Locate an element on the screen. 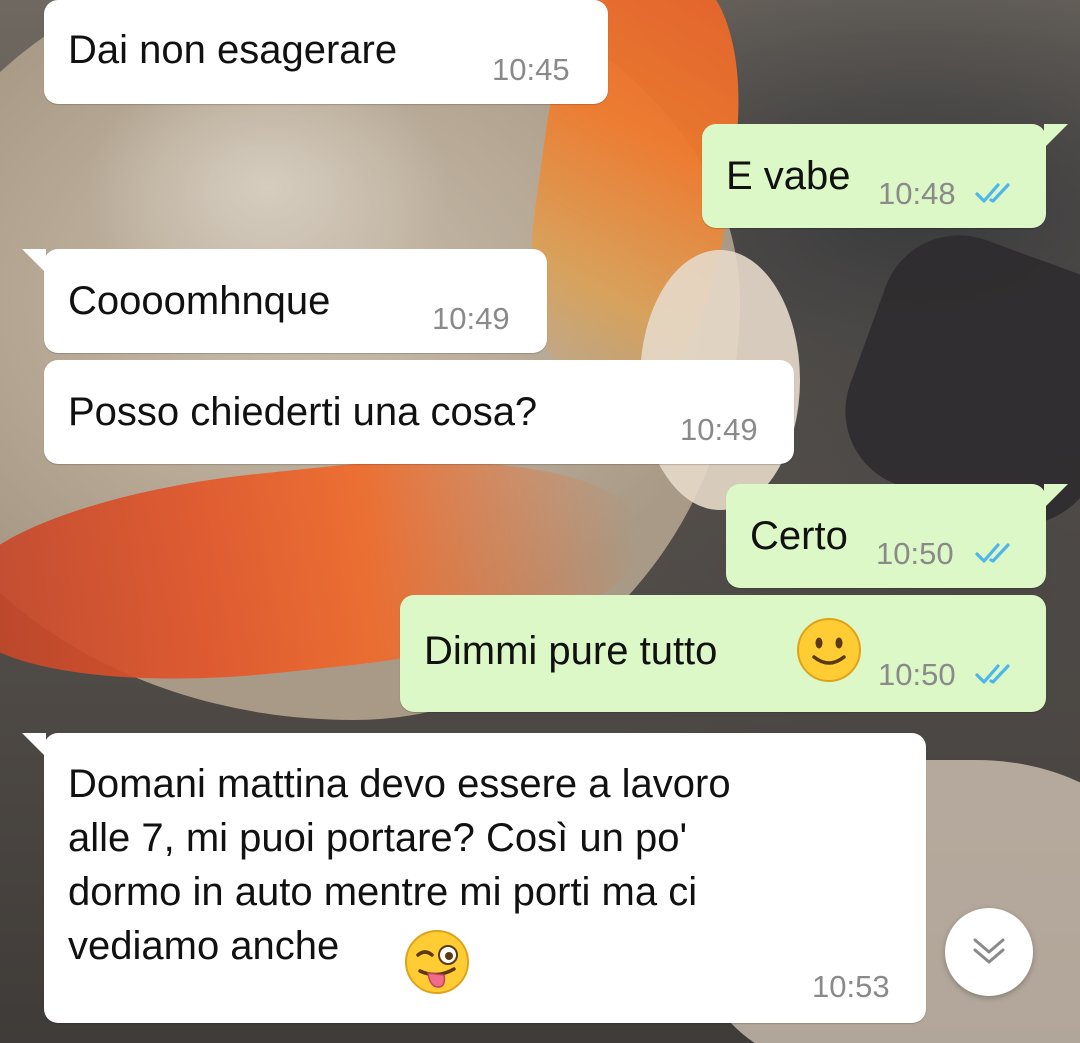  message-line: vediamo anche is located at coordinates (204, 946).